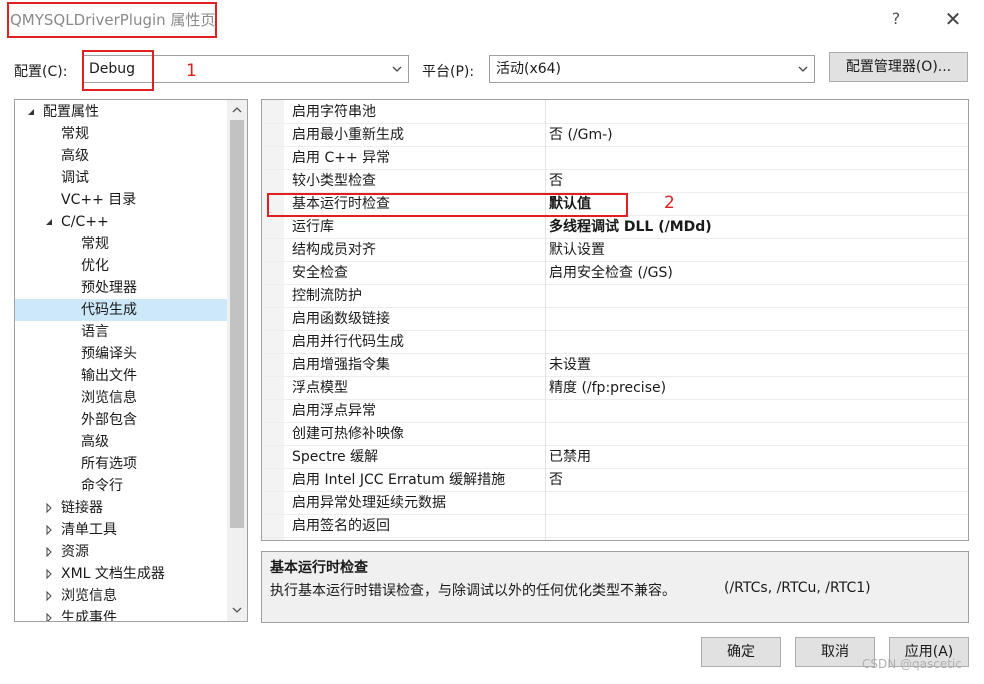  Describe the element at coordinates (75, 178) in the screenshot. I see `tree-item-label: 调试` at that location.